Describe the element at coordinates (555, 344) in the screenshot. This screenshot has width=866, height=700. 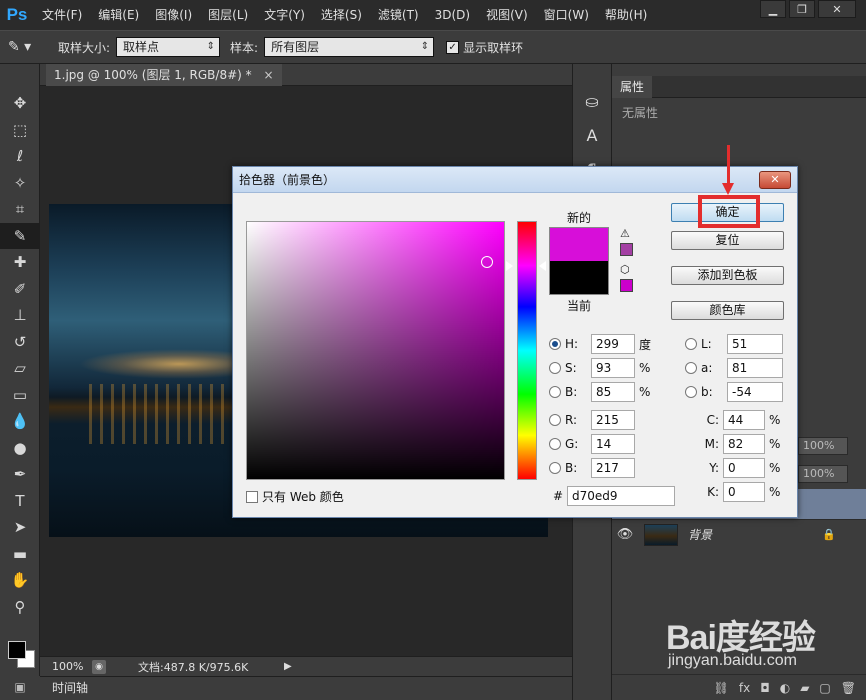
I see `hue-radio` at that location.